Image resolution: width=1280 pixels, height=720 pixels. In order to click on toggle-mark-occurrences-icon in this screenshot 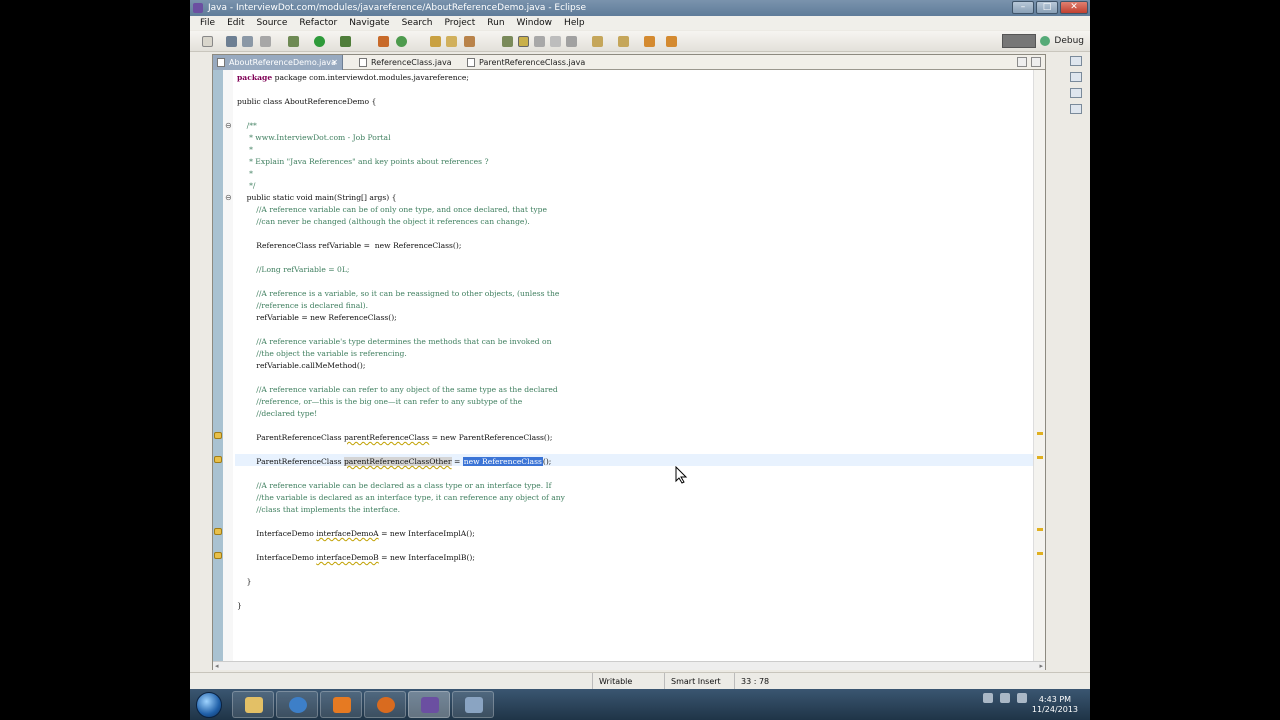, I will do `click(507, 41)`.